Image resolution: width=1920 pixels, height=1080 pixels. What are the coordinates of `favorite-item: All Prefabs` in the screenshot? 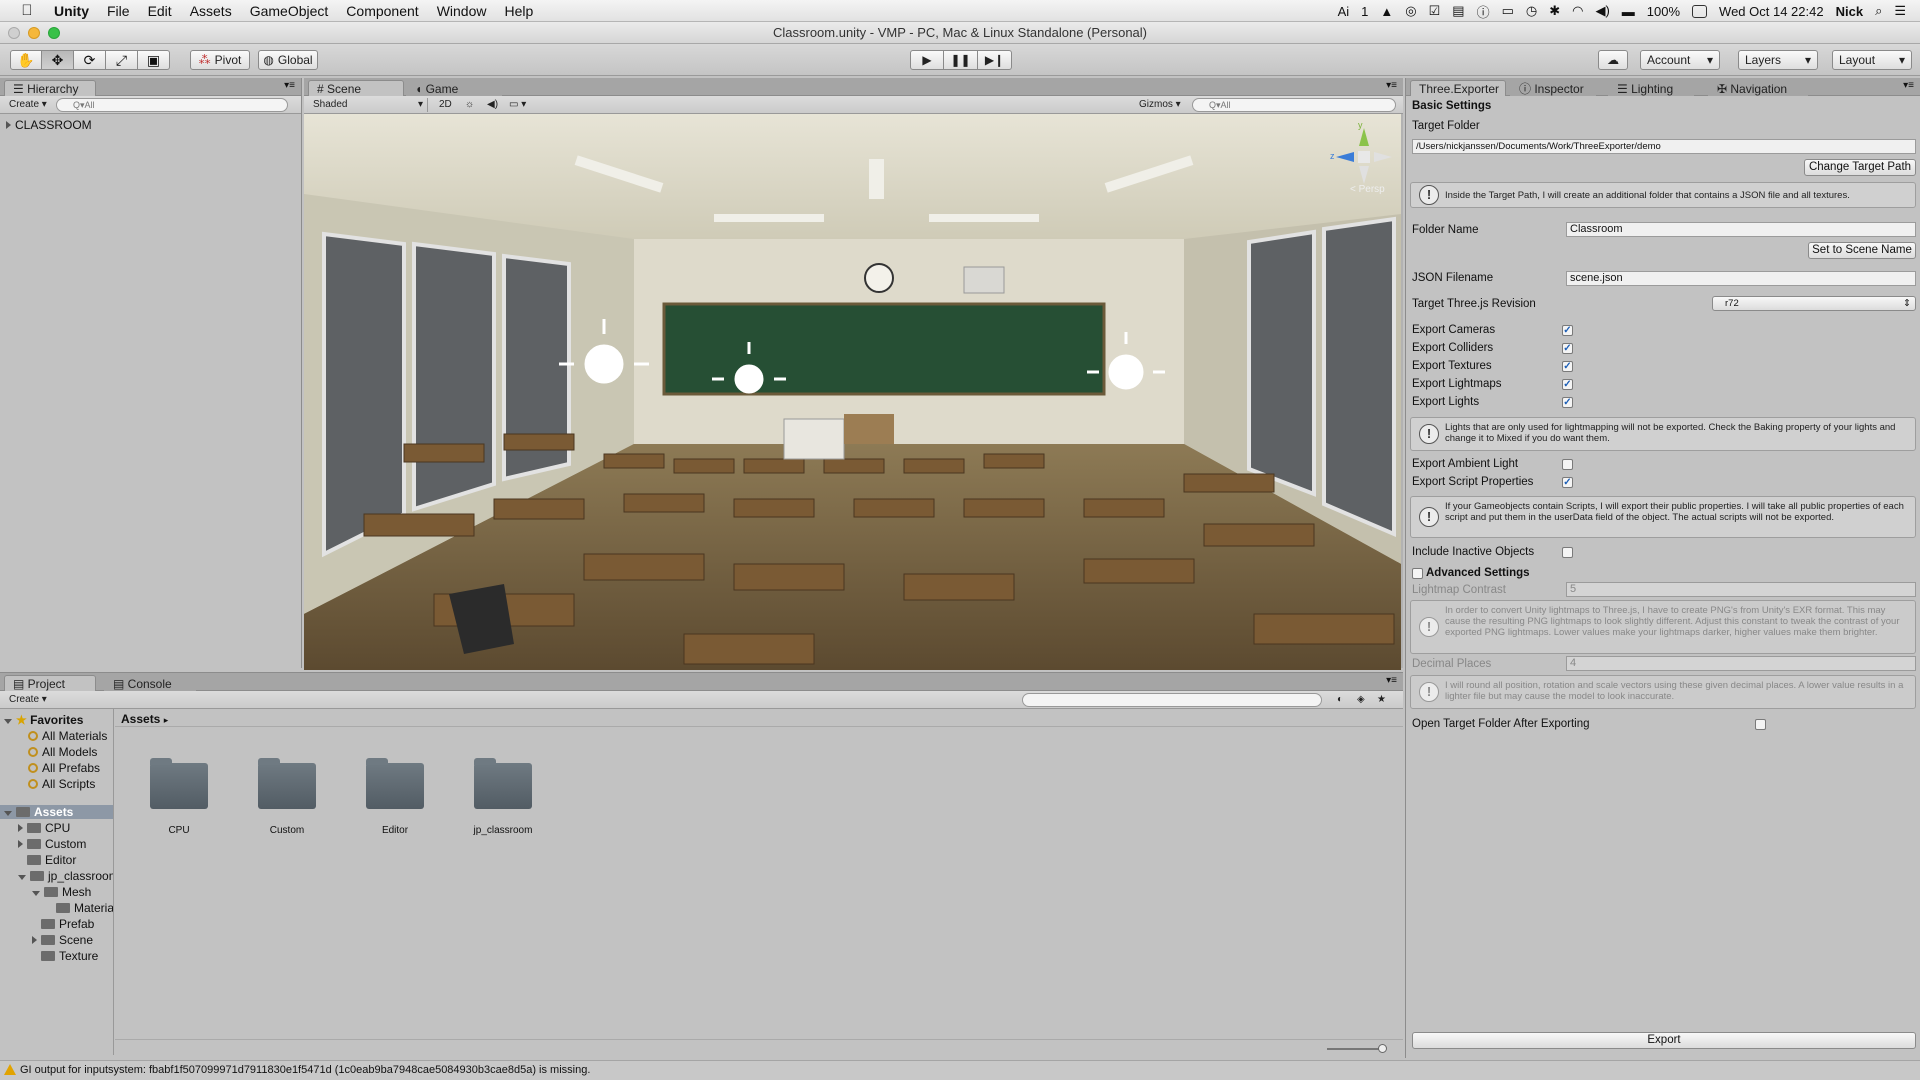 It's located at (64, 768).